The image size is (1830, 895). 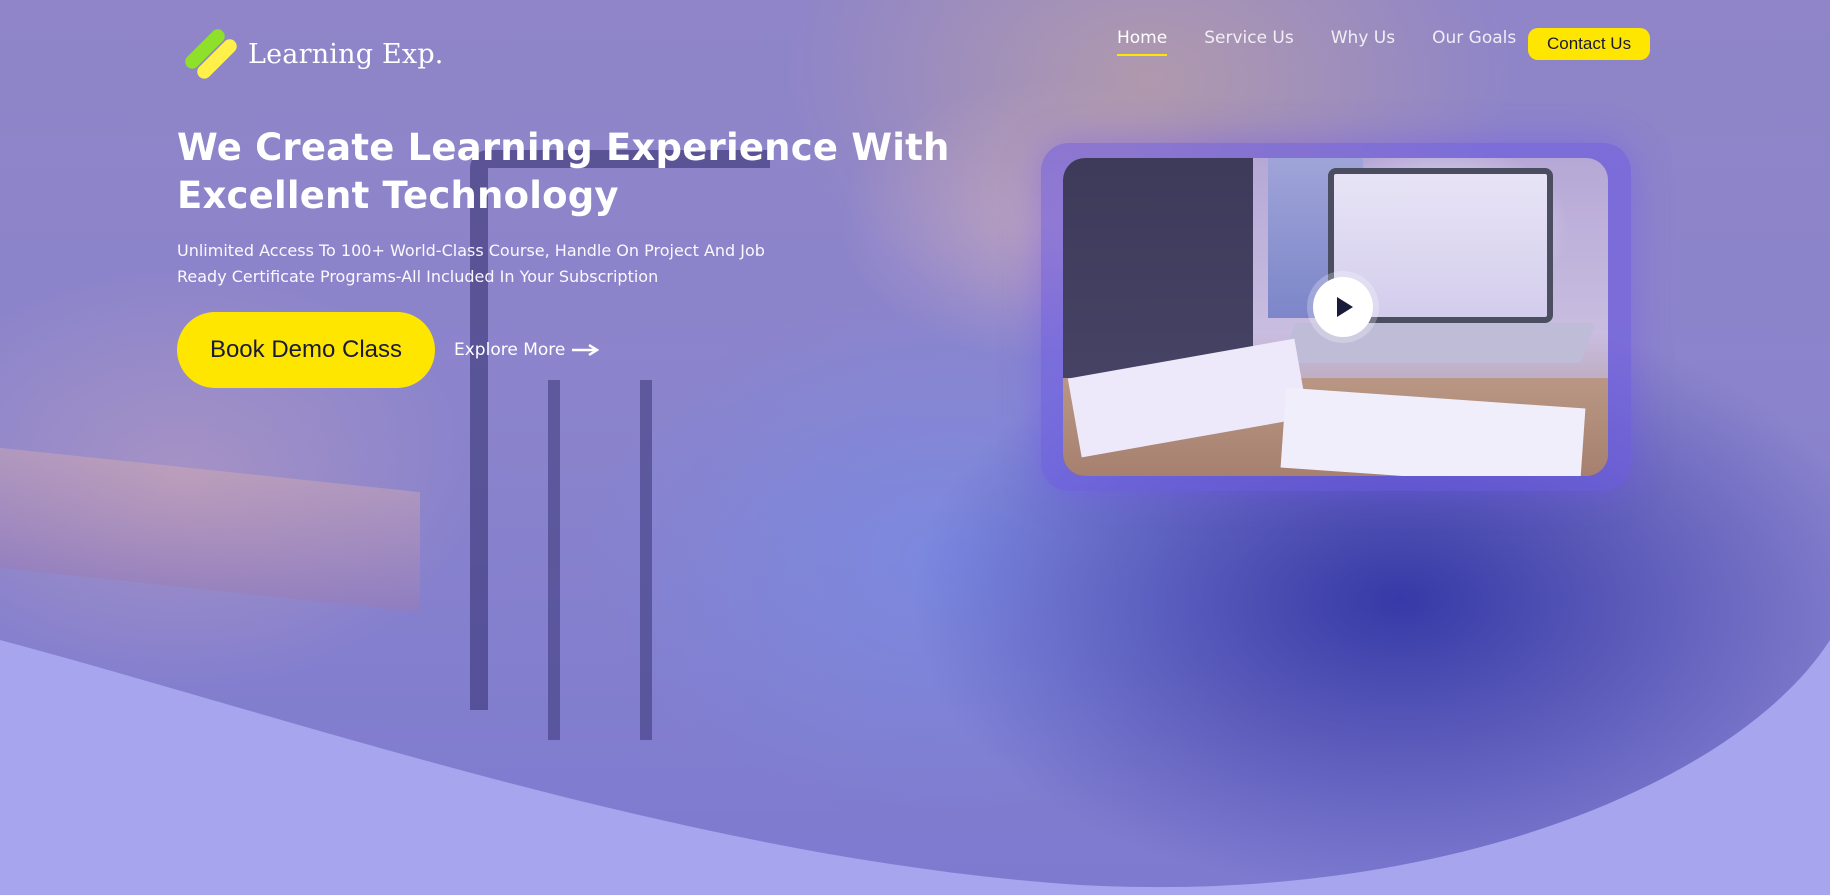 I want to click on play-icon, so click(x=1345, y=307).